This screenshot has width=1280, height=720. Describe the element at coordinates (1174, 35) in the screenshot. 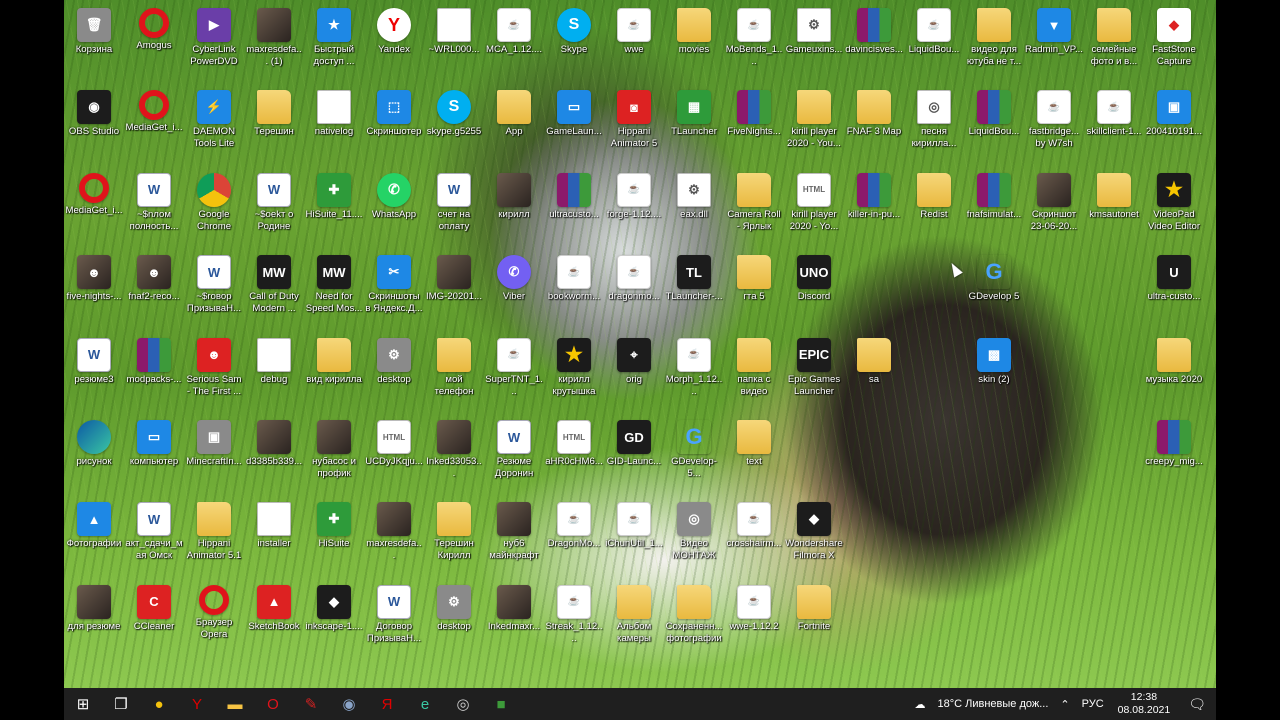

I see `desktop-icon-faststone: ◆ FastStone Capture` at that location.